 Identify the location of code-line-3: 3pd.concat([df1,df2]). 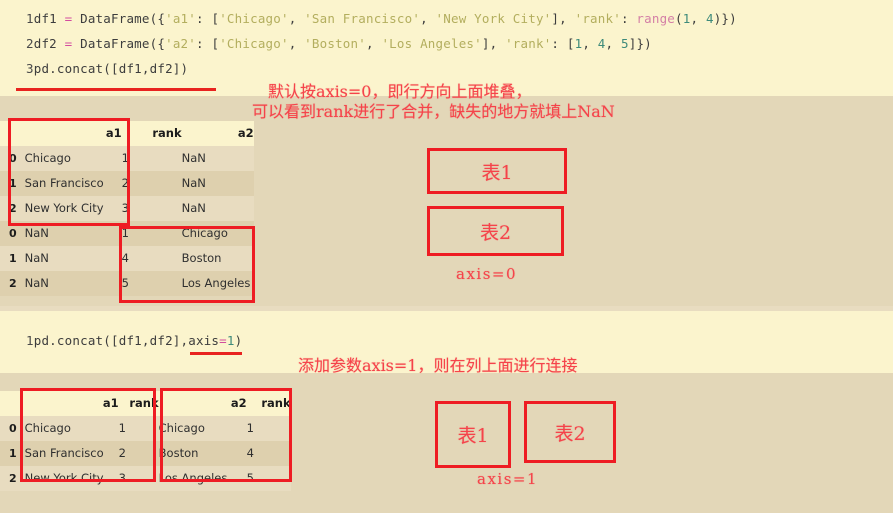
(107, 68).